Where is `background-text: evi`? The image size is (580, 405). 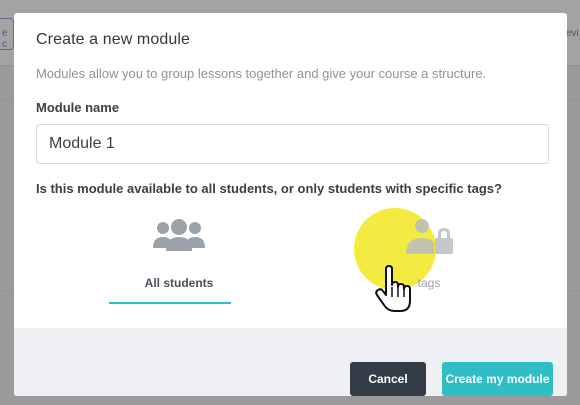
background-text: evi is located at coordinates (572, 33).